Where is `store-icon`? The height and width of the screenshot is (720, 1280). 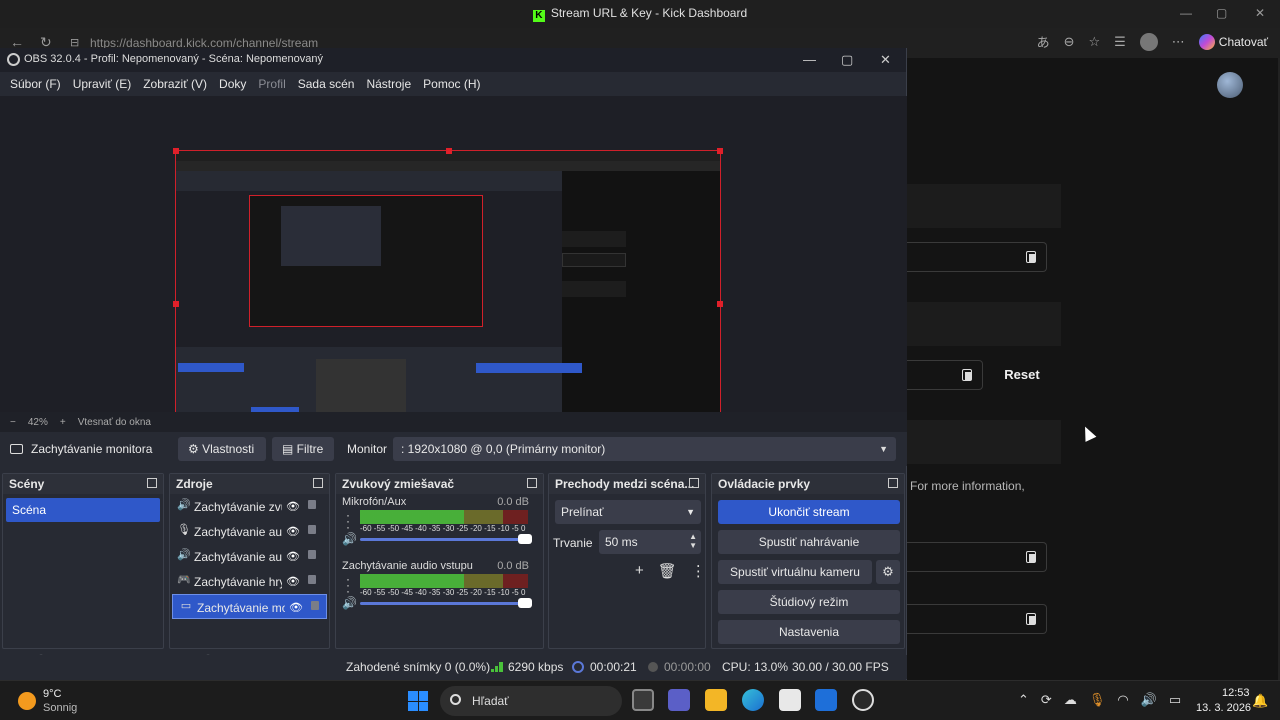 store-icon is located at coordinates (790, 700).